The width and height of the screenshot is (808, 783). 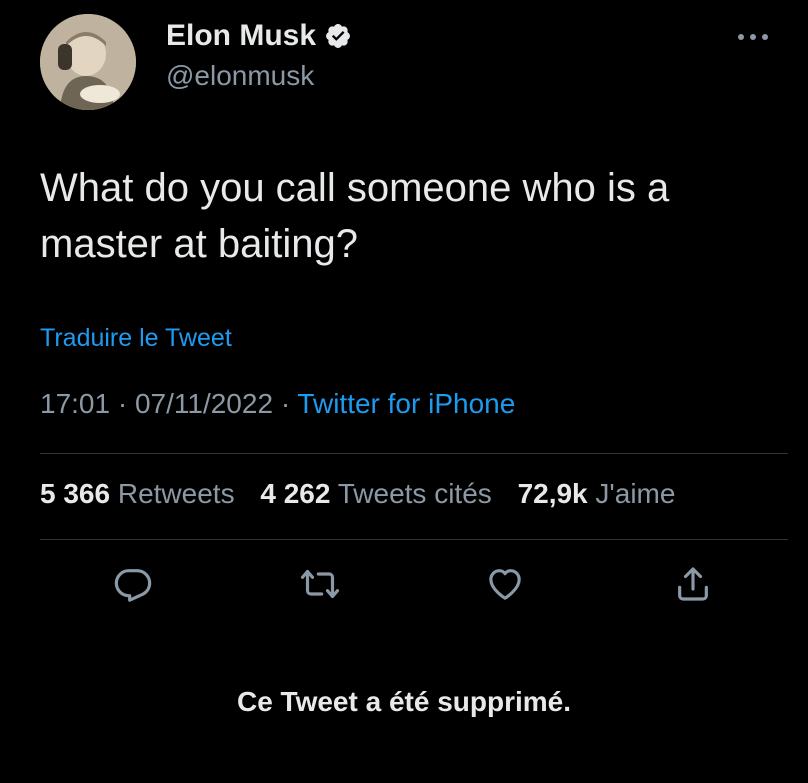 What do you see at coordinates (338, 36) in the screenshot?
I see `verified-badge-icon` at bounding box center [338, 36].